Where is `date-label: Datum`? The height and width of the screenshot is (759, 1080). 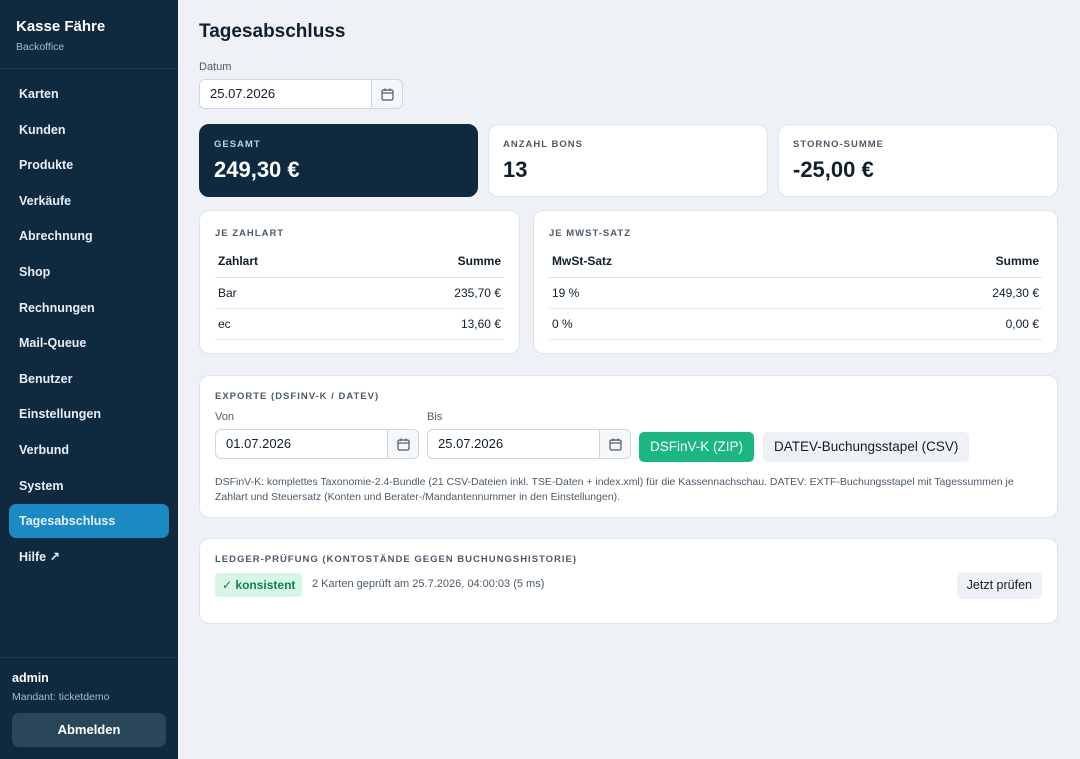
date-label: Datum is located at coordinates (215, 67).